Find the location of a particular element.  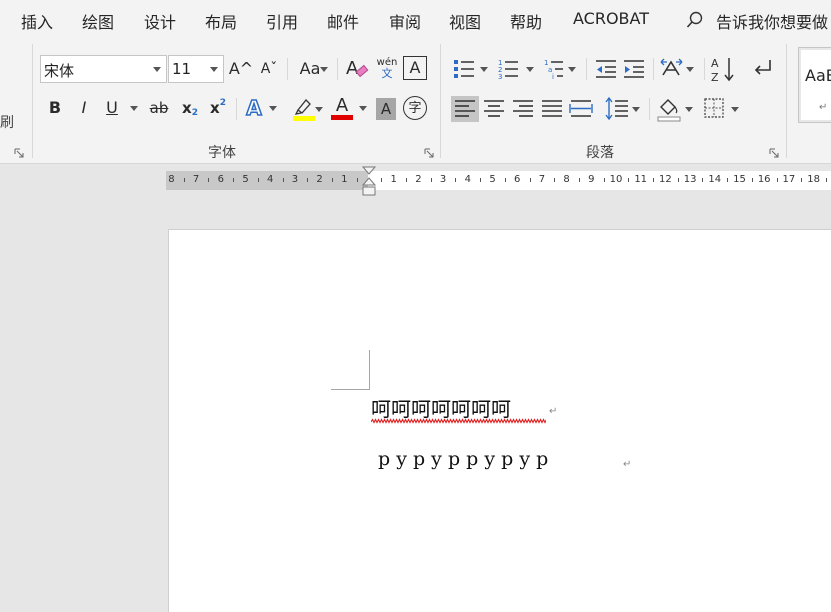

paint-bucket-icon is located at coordinates (675, 110).